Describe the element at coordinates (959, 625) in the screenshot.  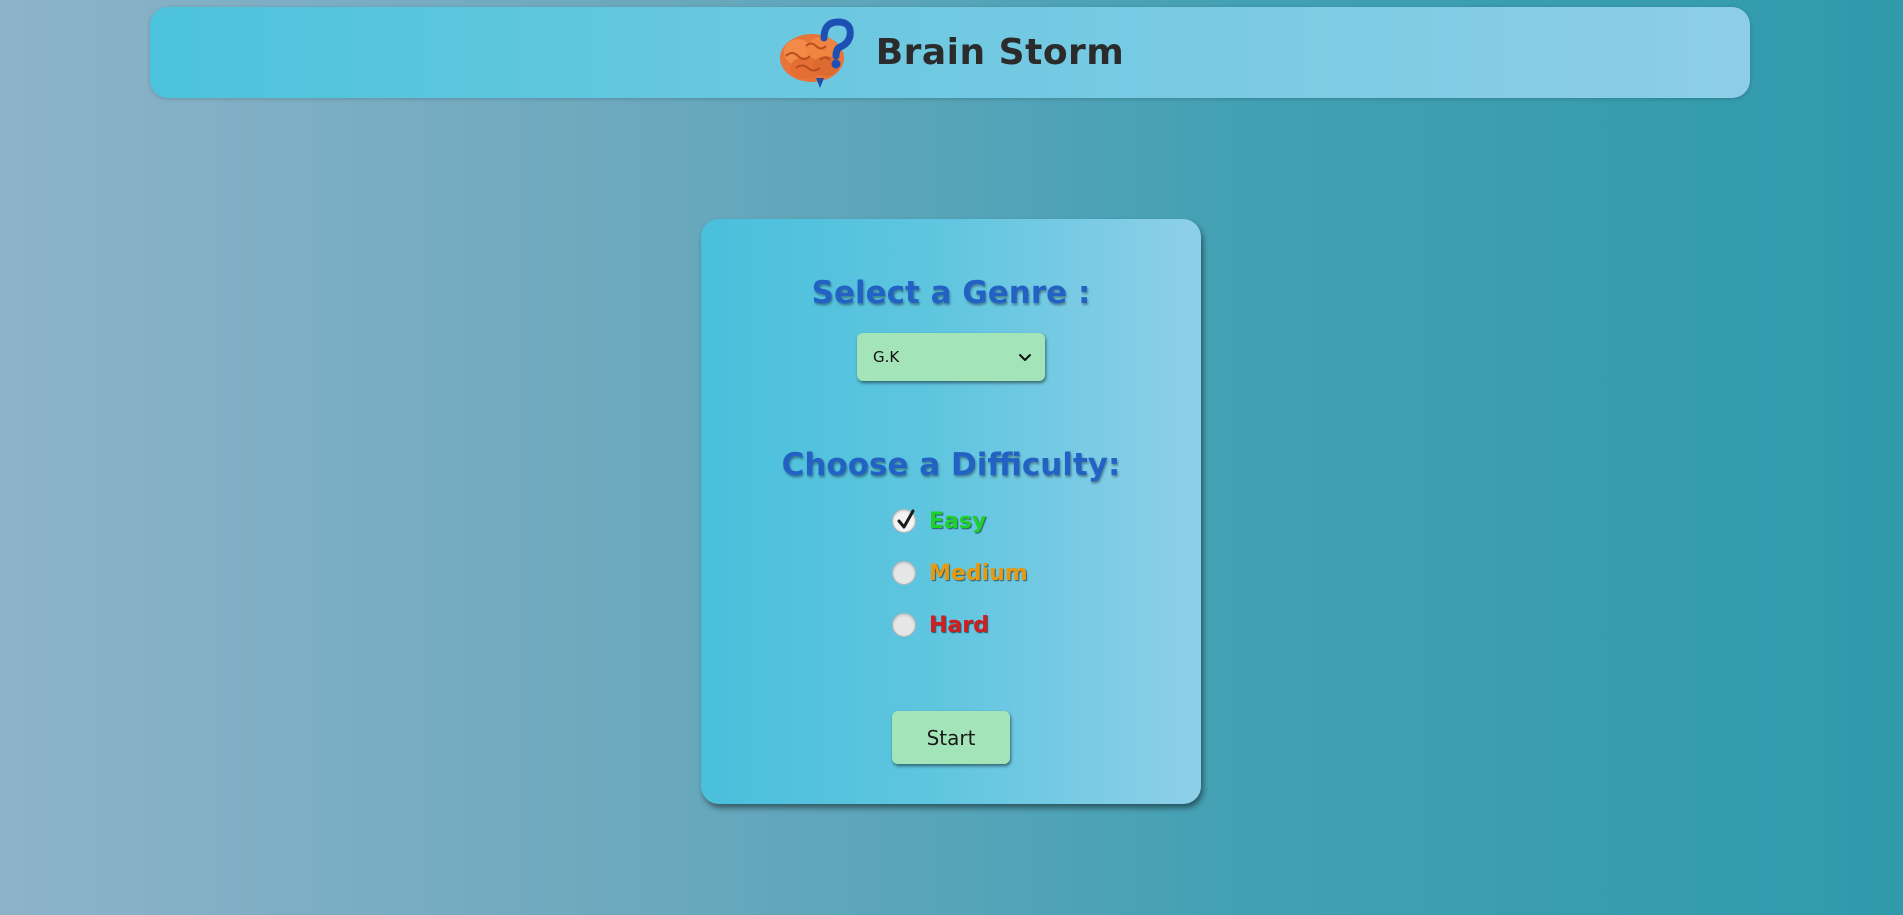
I see `radio-label-hard: Hard` at that location.